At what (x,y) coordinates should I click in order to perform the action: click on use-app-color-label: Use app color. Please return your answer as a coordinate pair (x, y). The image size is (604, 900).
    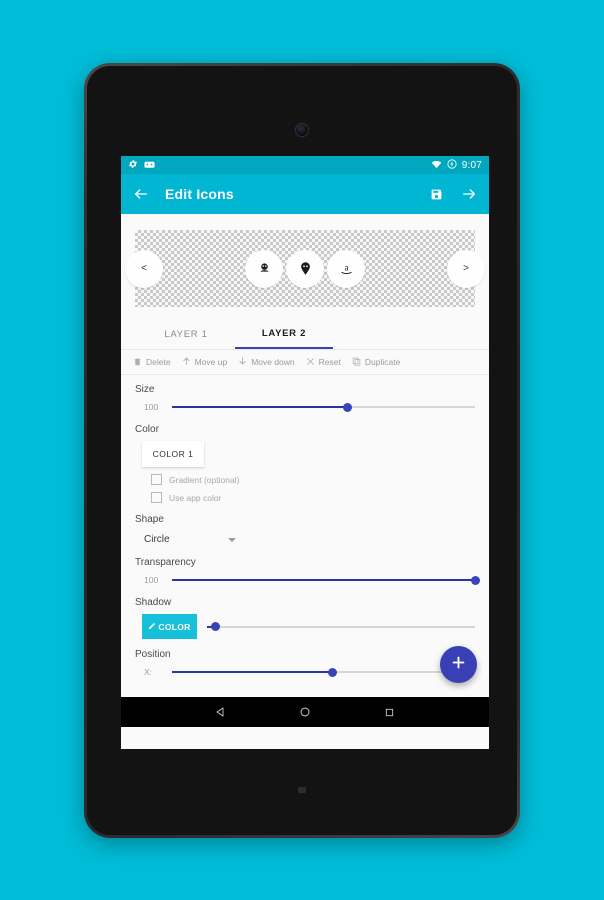
    Looking at the image, I should click on (195, 497).